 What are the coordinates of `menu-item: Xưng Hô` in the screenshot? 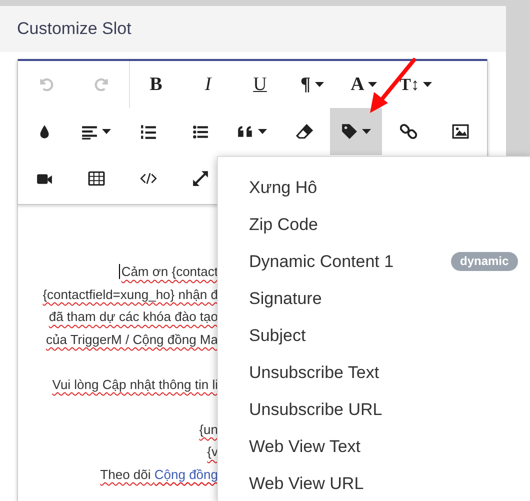 It's located at (374, 187).